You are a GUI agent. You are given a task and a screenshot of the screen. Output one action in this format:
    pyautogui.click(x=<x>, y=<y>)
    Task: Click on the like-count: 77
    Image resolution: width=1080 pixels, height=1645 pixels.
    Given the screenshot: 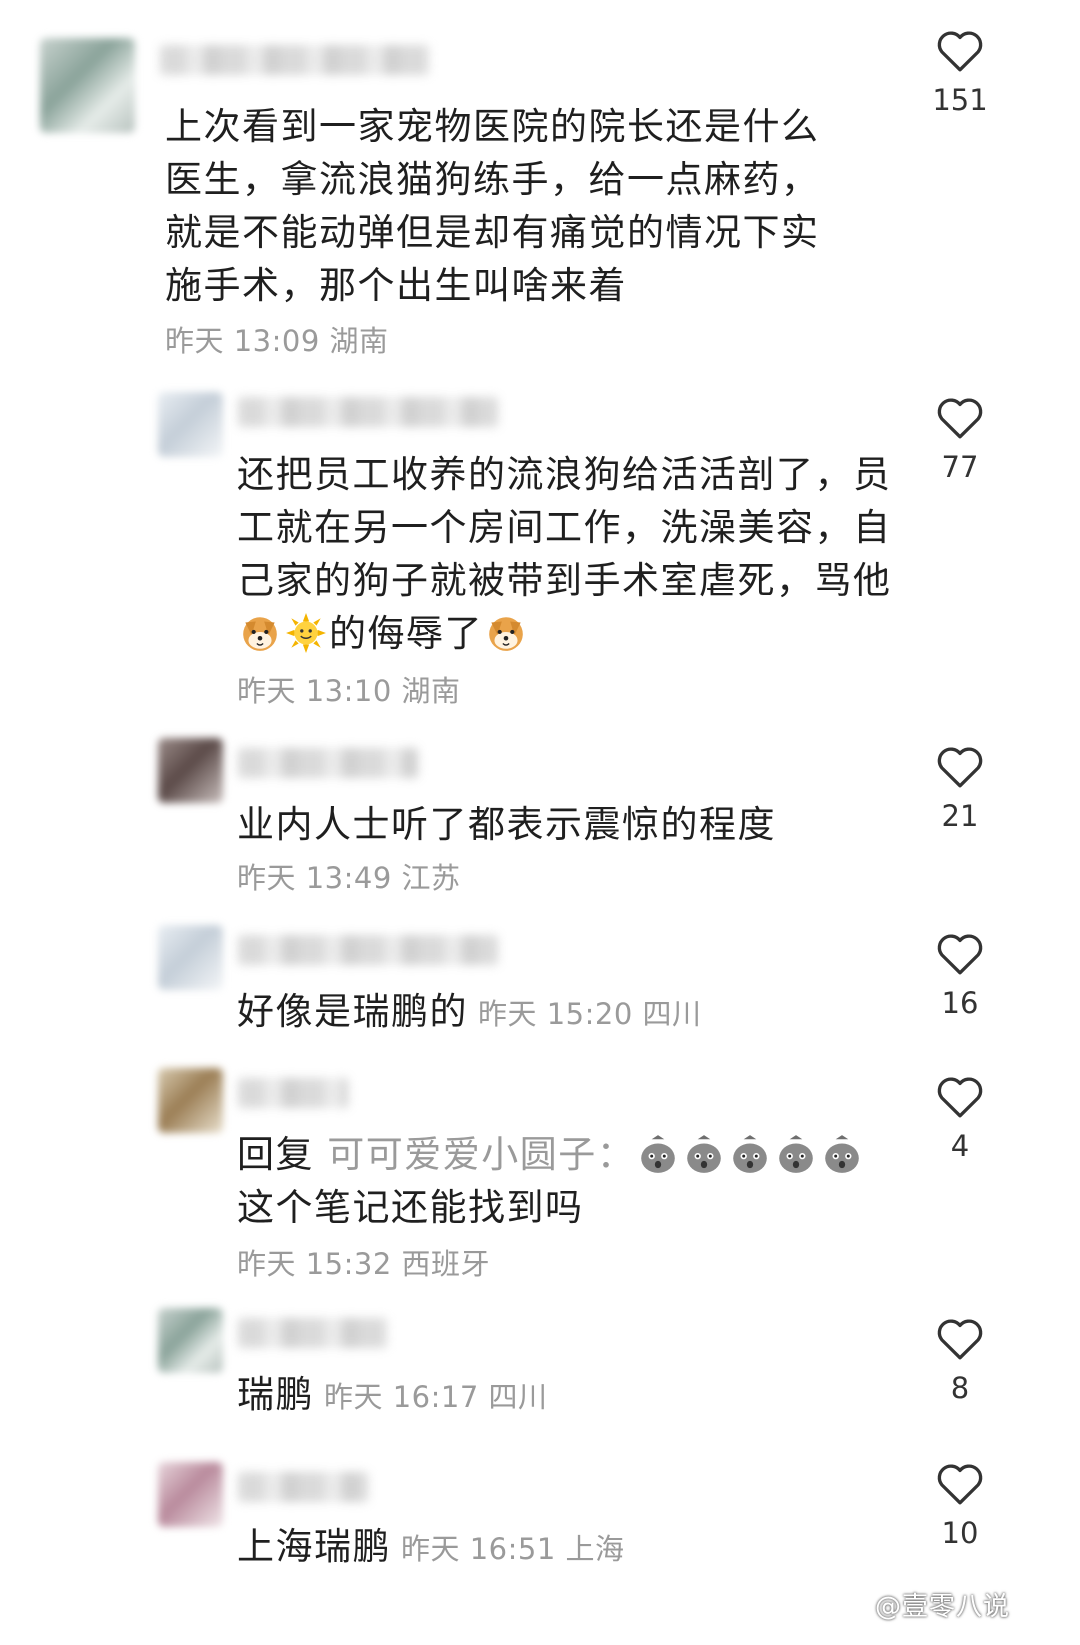 What is the action you would take?
    pyautogui.click(x=960, y=467)
    